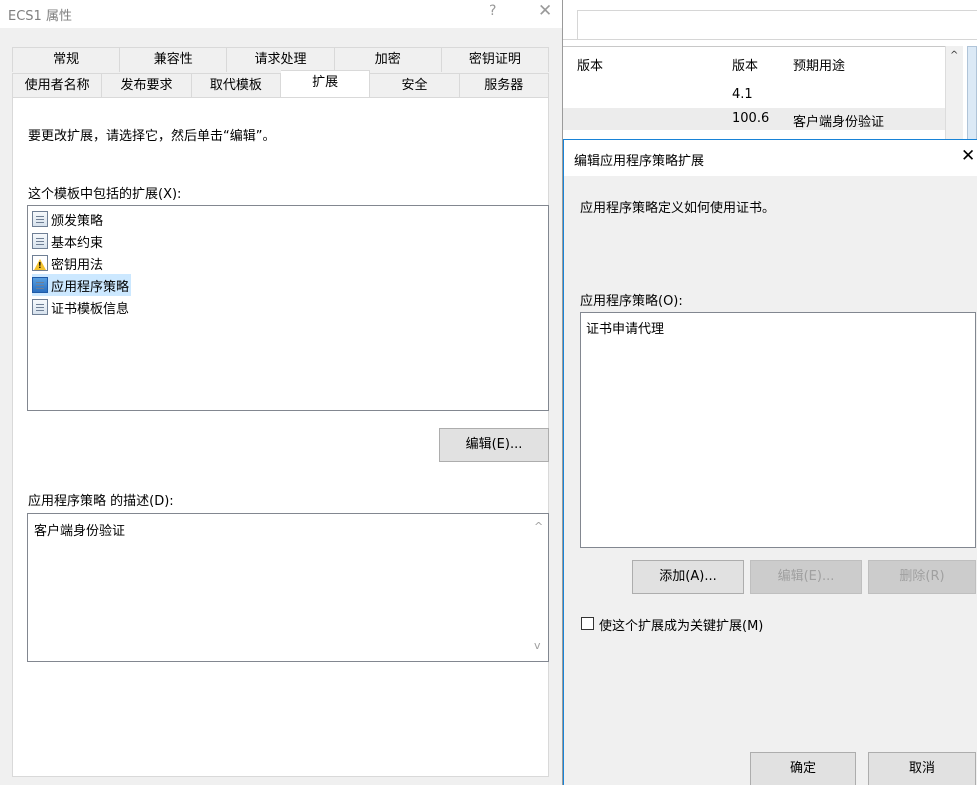 Image resolution: width=977 pixels, height=785 pixels. Describe the element at coordinates (770, 158) in the screenshot. I see `dialog-titlebar: 编辑应用程序策略扩展 ✕` at that location.